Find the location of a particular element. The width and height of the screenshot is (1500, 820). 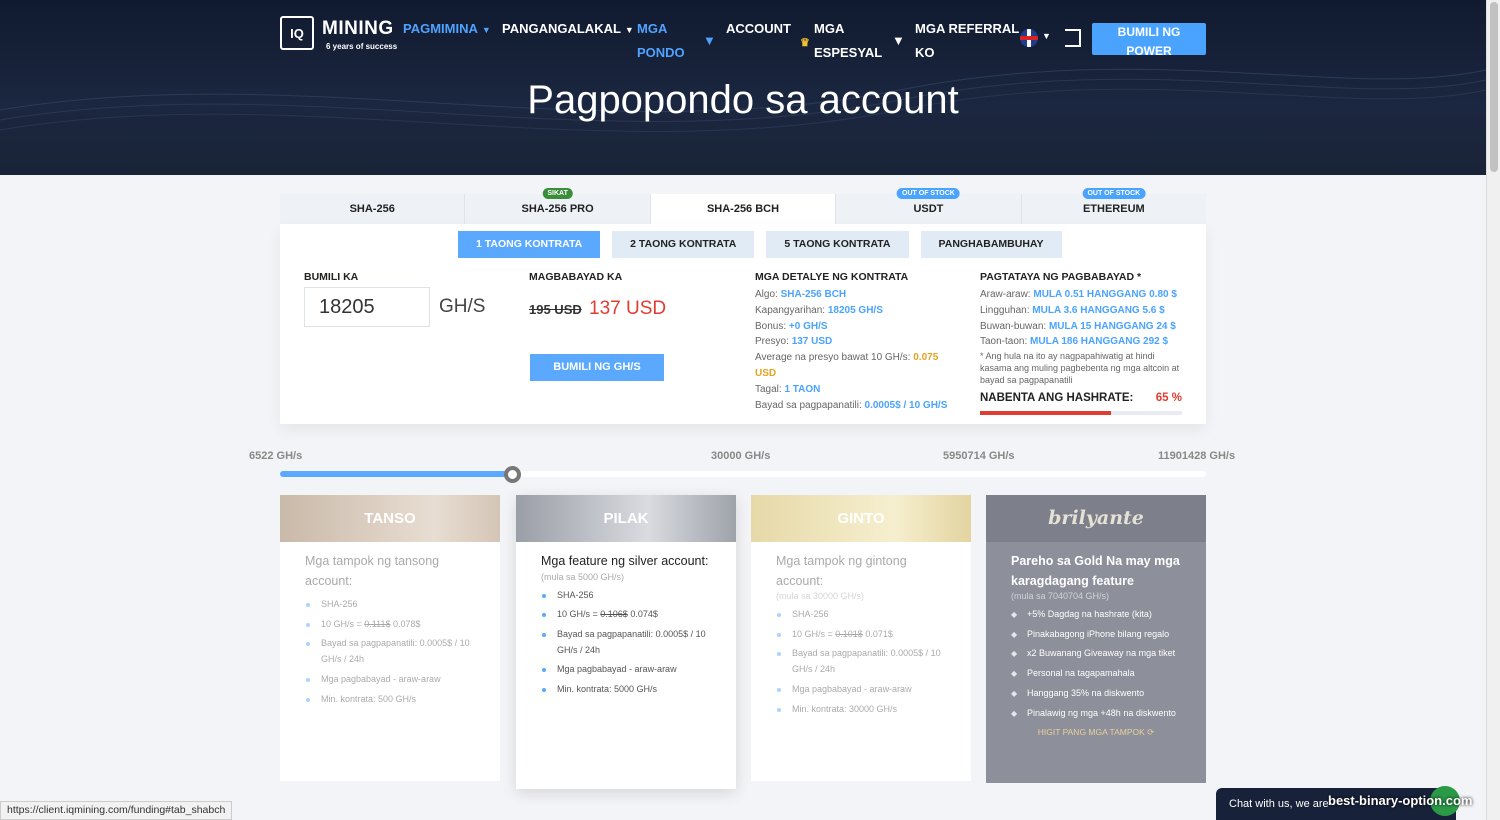

detail-label: Kapangyarihan: is located at coordinates (790, 310).